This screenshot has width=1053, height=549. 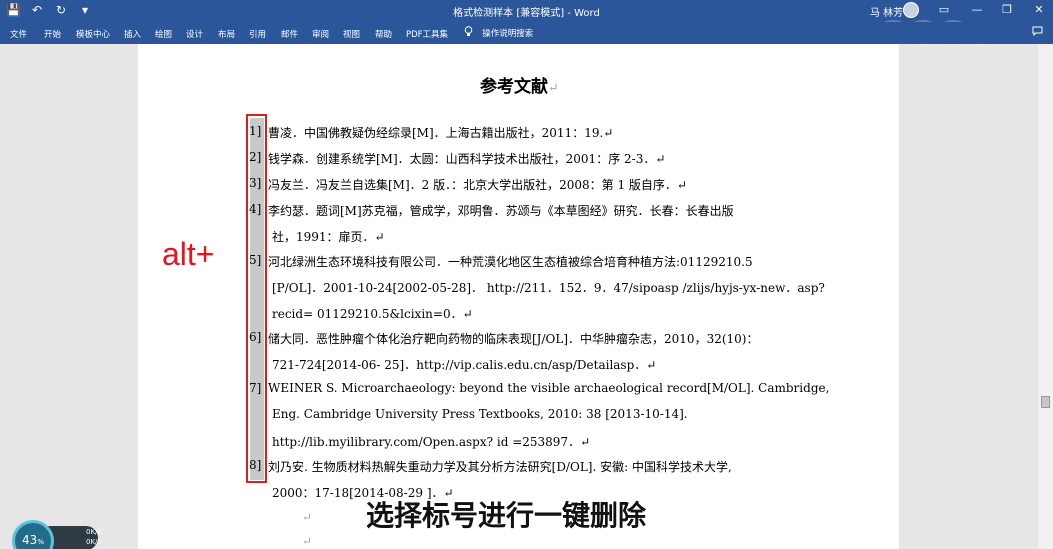 I want to click on reference-line: 李约瑟．题词[M]苏克福，管成学，邓明鲁．苏颂与《本草图经》研究．长春：长春出版, so click(x=501, y=211).